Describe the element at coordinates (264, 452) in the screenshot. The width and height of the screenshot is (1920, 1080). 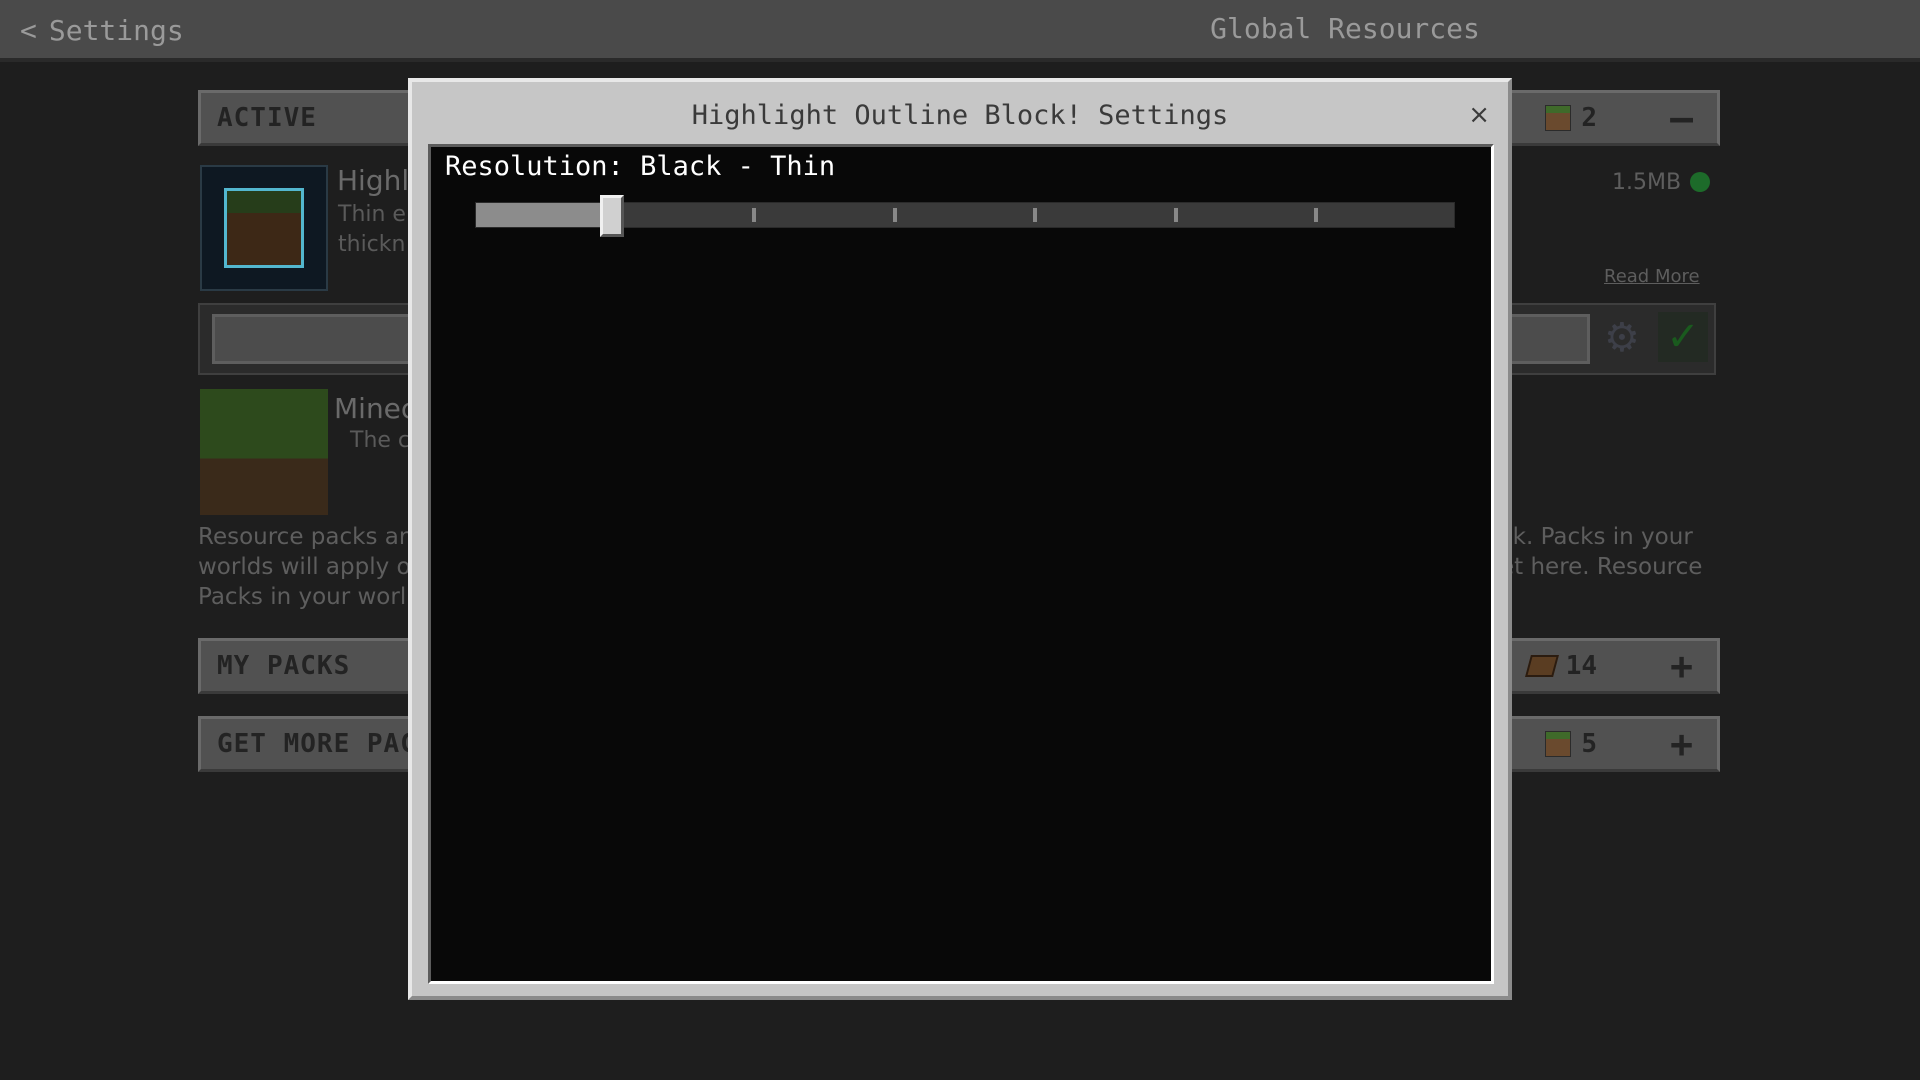
I see `pack-icon-minecraft` at that location.